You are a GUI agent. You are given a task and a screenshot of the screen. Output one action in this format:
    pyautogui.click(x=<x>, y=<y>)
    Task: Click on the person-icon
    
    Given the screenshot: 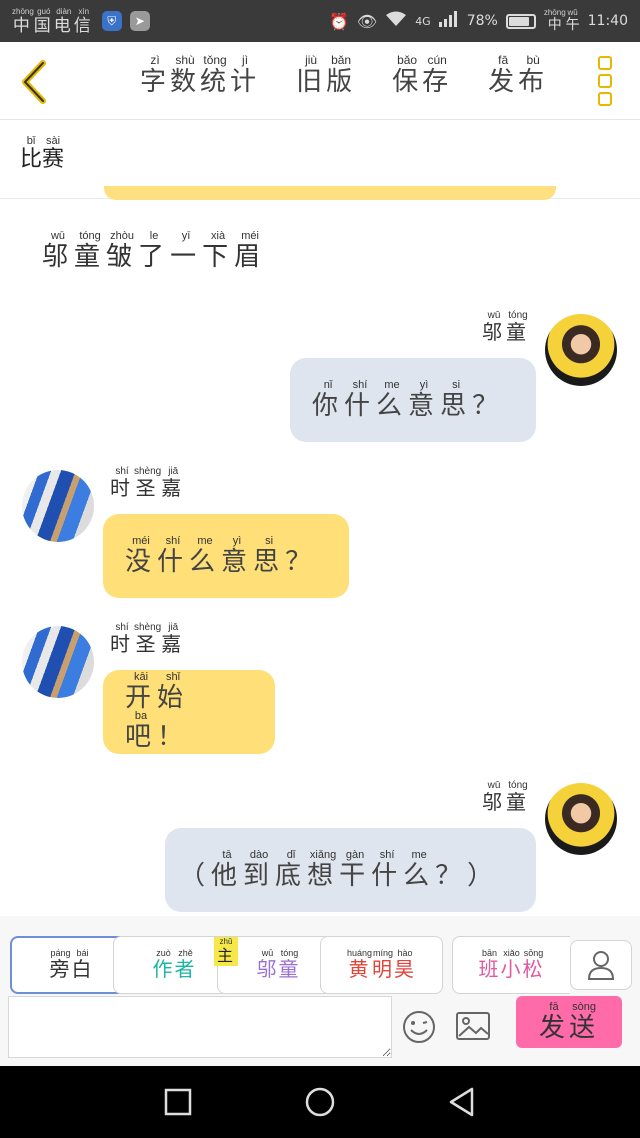 What is the action you would take?
    pyautogui.click(x=601, y=965)
    